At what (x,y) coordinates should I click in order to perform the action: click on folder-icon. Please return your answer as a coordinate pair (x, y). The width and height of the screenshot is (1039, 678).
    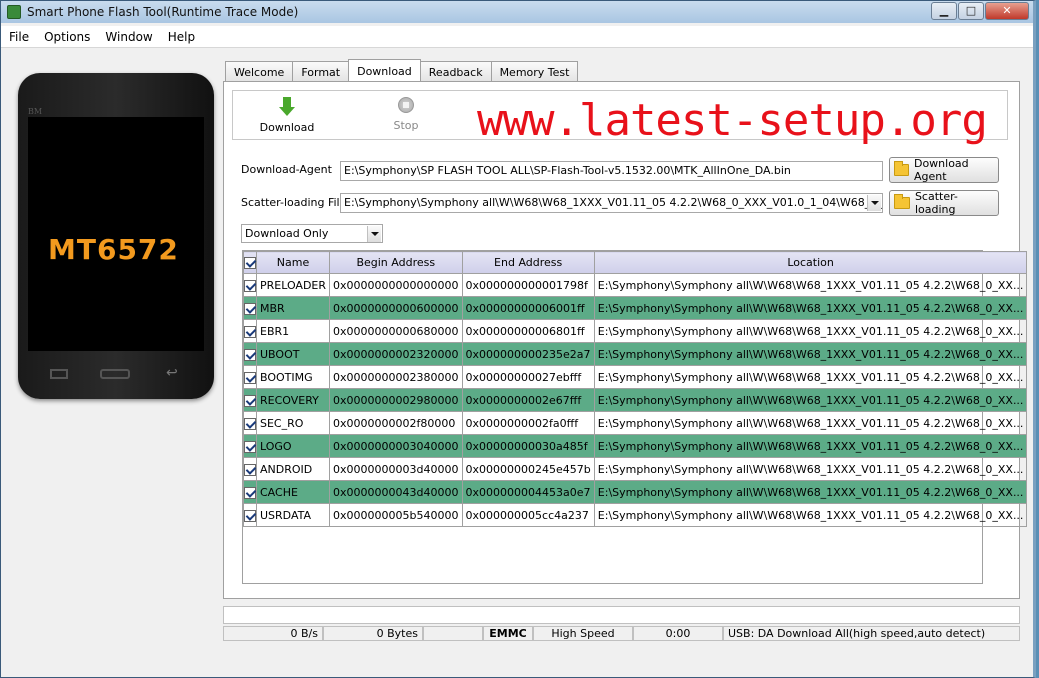
    Looking at the image, I should click on (902, 201).